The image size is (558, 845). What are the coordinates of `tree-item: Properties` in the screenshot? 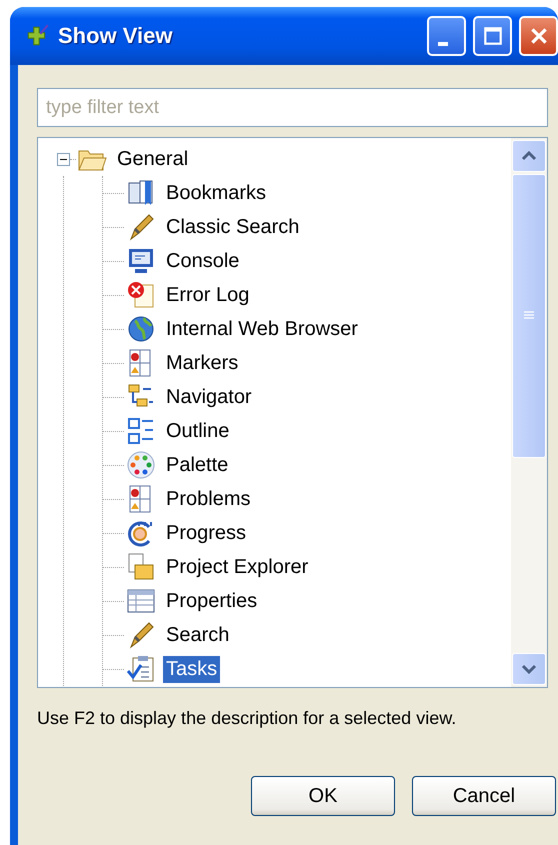 It's located at (211, 601).